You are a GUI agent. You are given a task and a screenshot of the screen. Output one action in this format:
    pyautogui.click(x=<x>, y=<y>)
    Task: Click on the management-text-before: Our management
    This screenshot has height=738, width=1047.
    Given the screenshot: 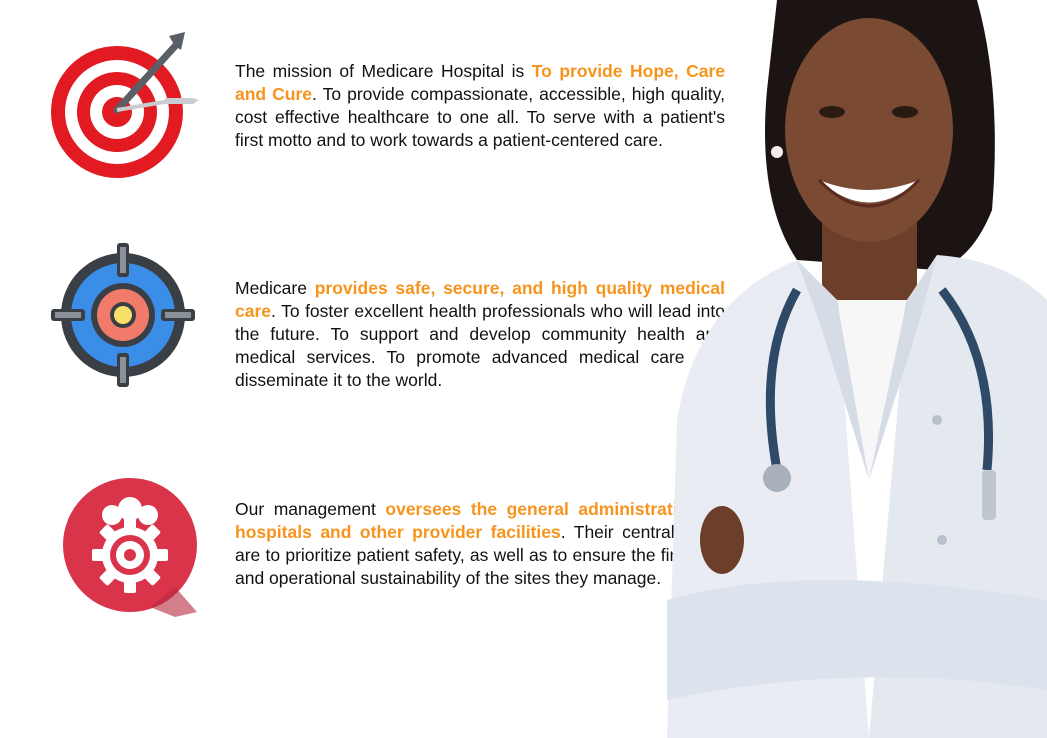 What is the action you would take?
    pyautogui.click(x=310, y=509)
    